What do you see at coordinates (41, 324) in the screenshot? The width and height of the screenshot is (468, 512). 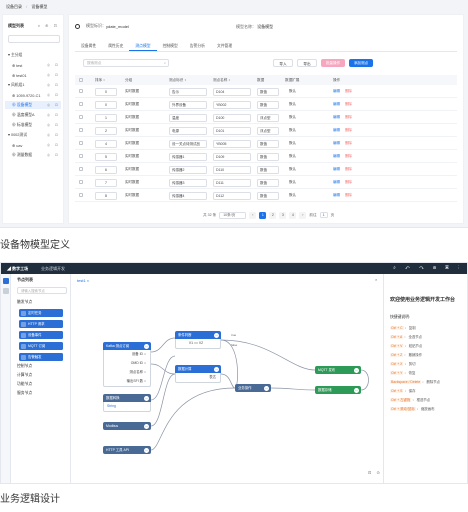 I see `palette-node: HTTP 请求` at bounding box center [41, 324].